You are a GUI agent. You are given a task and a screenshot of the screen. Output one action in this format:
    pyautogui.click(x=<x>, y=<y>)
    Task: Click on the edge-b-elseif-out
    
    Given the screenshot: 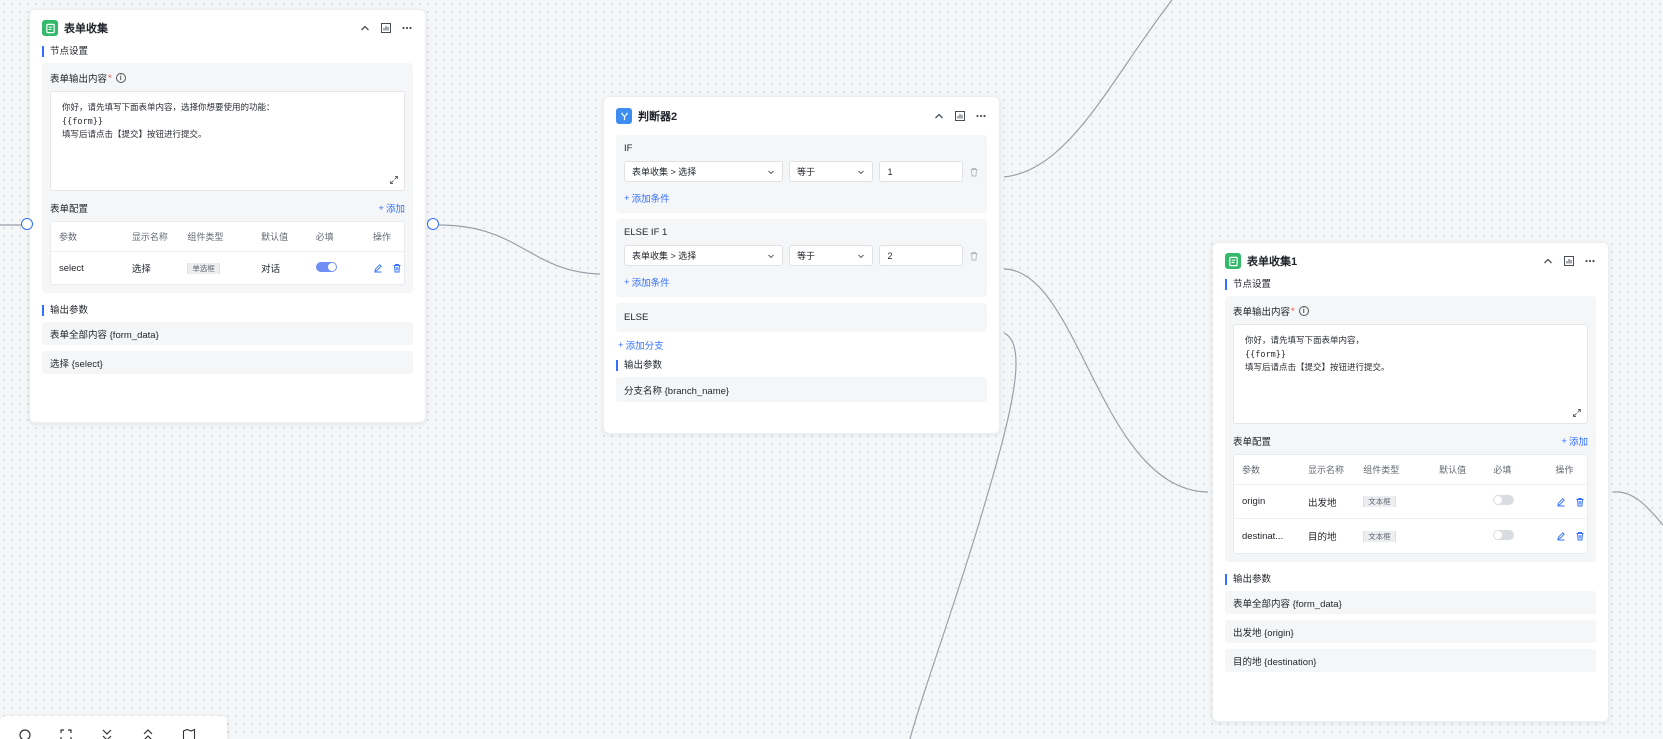 What is the action you would take?
    pyautogui.click(x=1106, y=380)
    